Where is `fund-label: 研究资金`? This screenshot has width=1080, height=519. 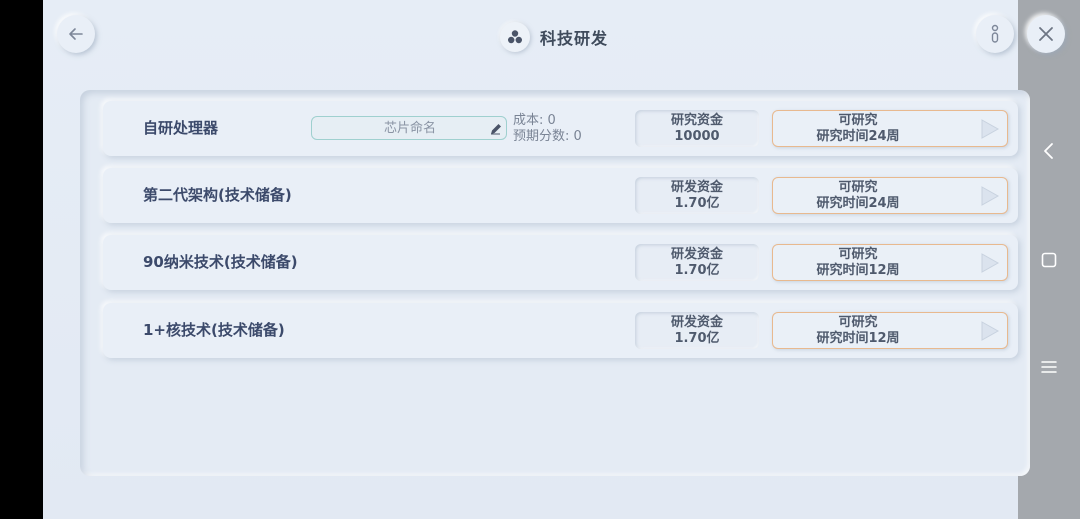
fund-label: 研究资金 is located at coordinates (696, 120).